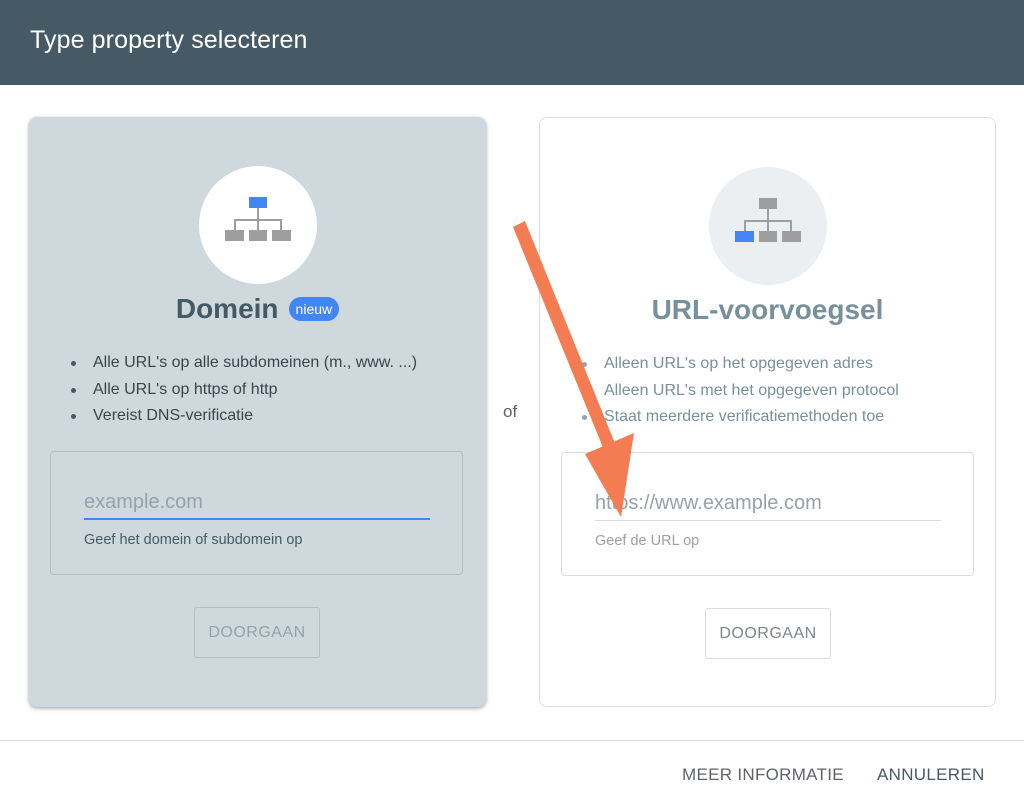 This screenshot has height=811, width=1024. I want to click on new-badge: nieuw, so click(314, 309).